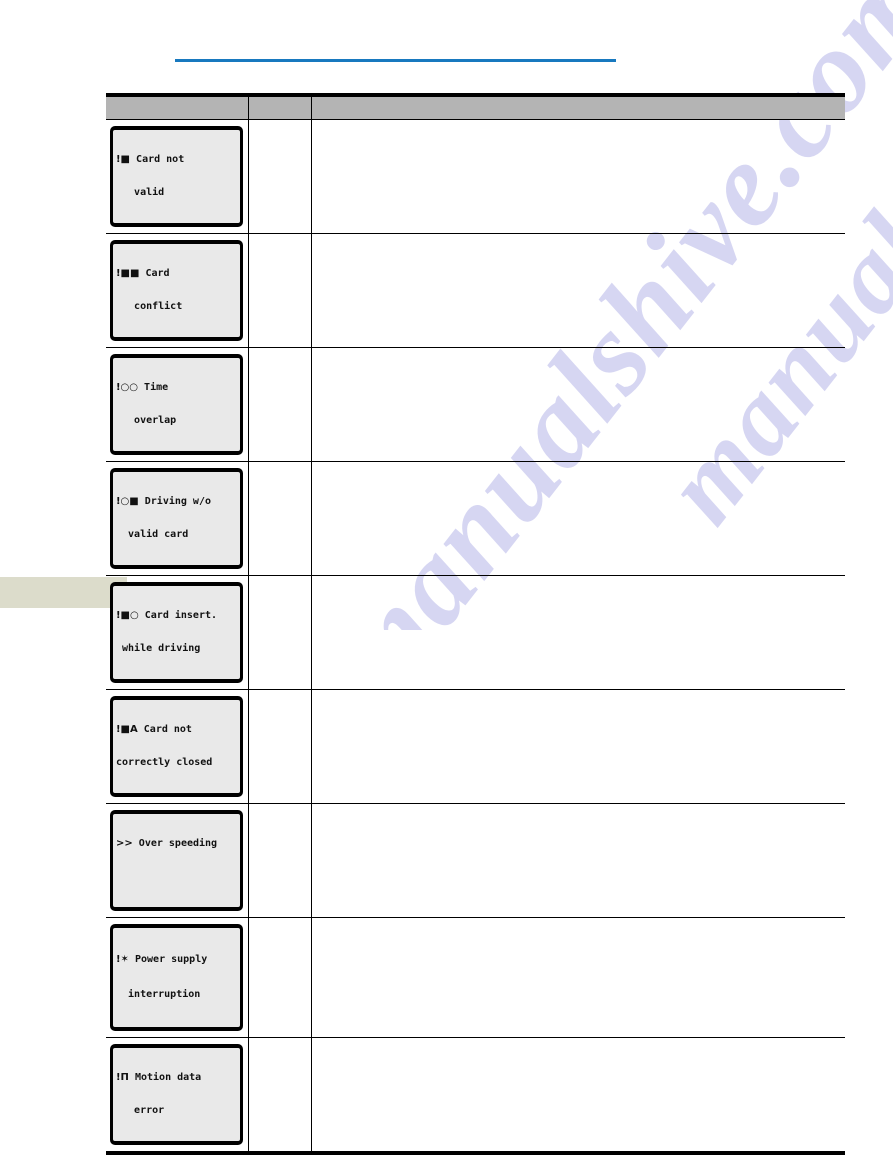 The image size is (893, 1155). What do you see at coordinates (124, 843) in the screenshot?
I see `over-speeding-icon: >>` at bounding box center [124, 843].